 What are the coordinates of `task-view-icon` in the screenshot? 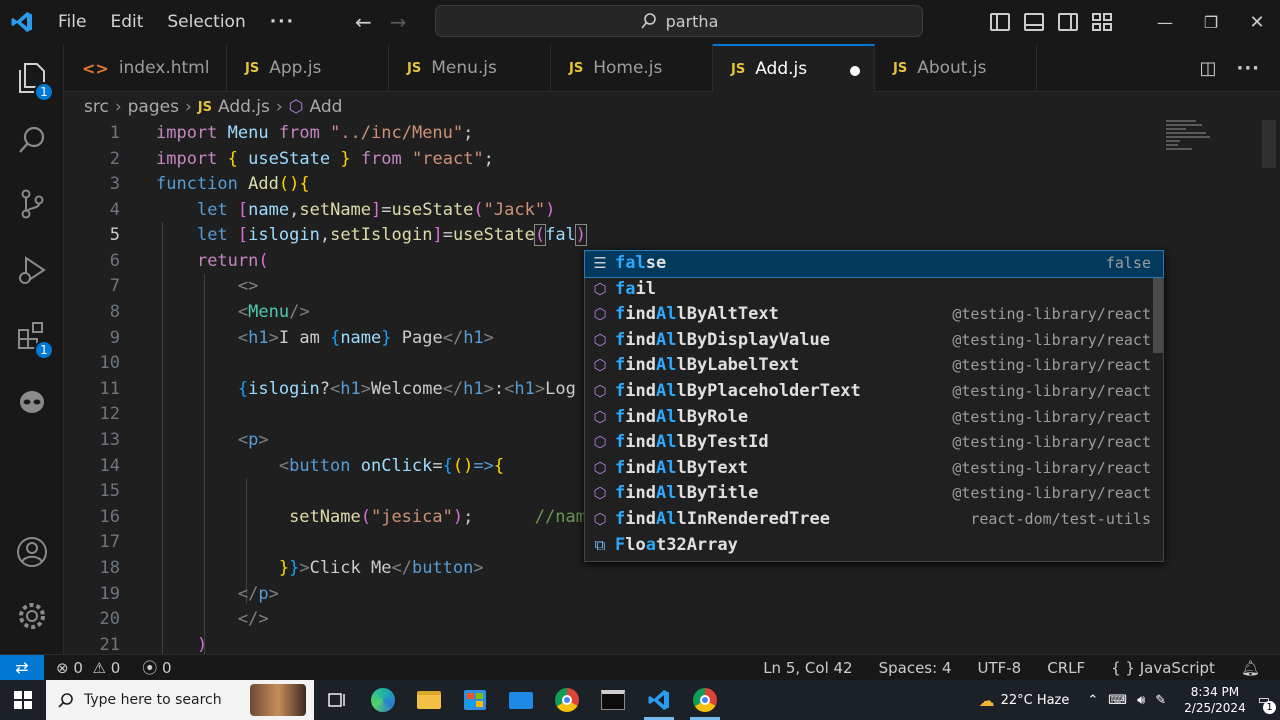 It's located at (337, 700).